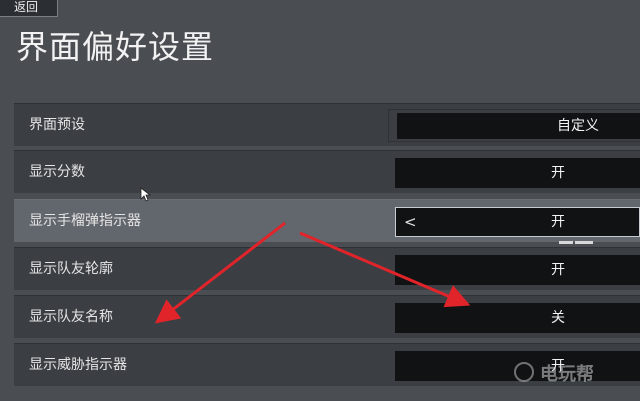  What do you see at coordinates (385, 269) in the screenshot?
I see `arrow-to-names-value` at bounding box center [385, 269].